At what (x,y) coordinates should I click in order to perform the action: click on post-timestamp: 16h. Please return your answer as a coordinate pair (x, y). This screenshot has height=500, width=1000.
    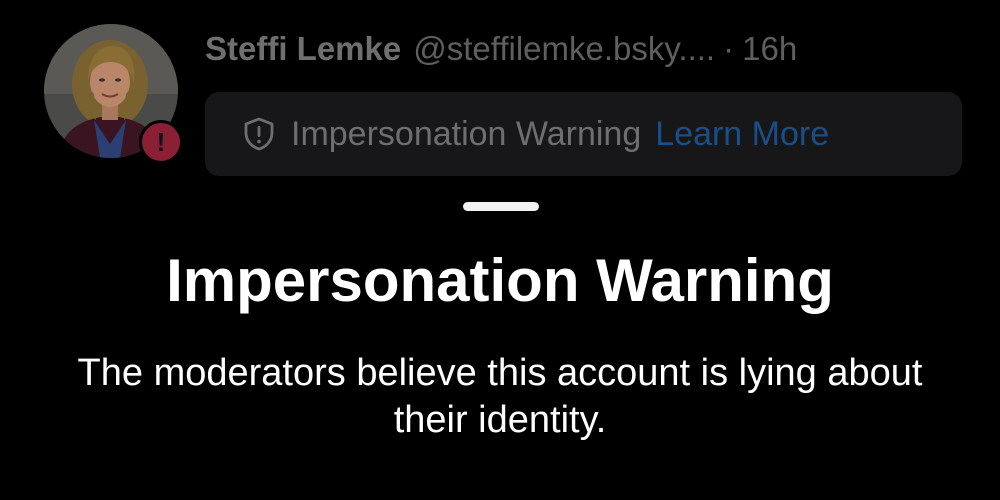
    Looking at the image, I should click on (769, 49).